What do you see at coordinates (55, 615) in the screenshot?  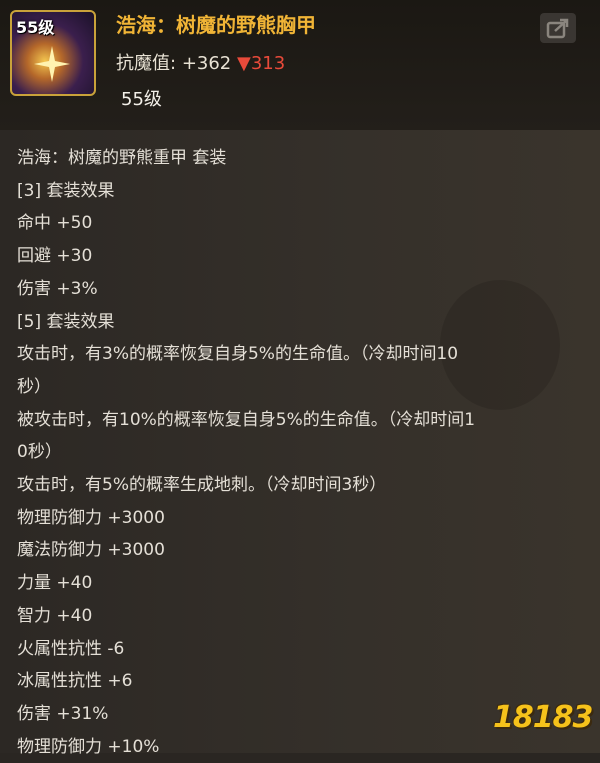 I see `bonus-line: 智力 +40` at bounding box center [55, 615].